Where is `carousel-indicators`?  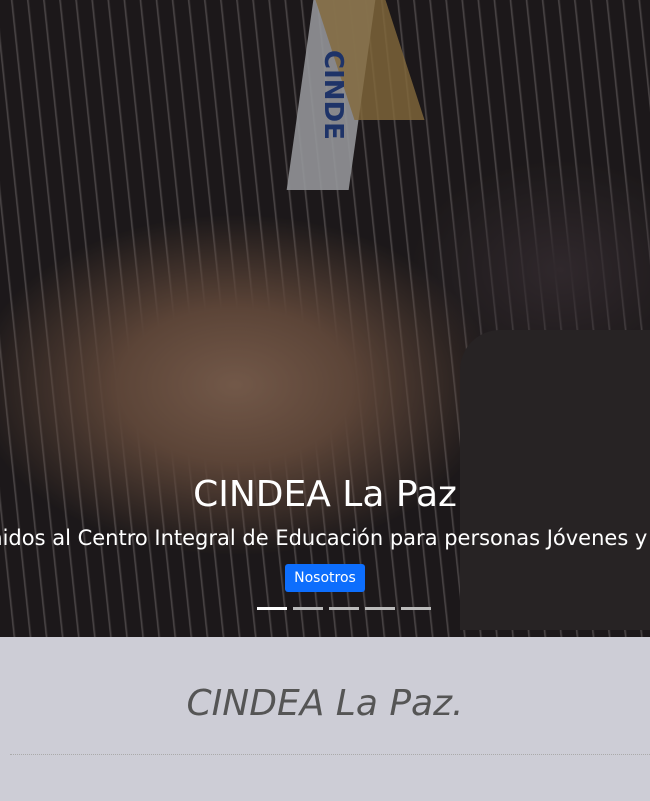
carousel-indicators is located at coordinates (344, 608).